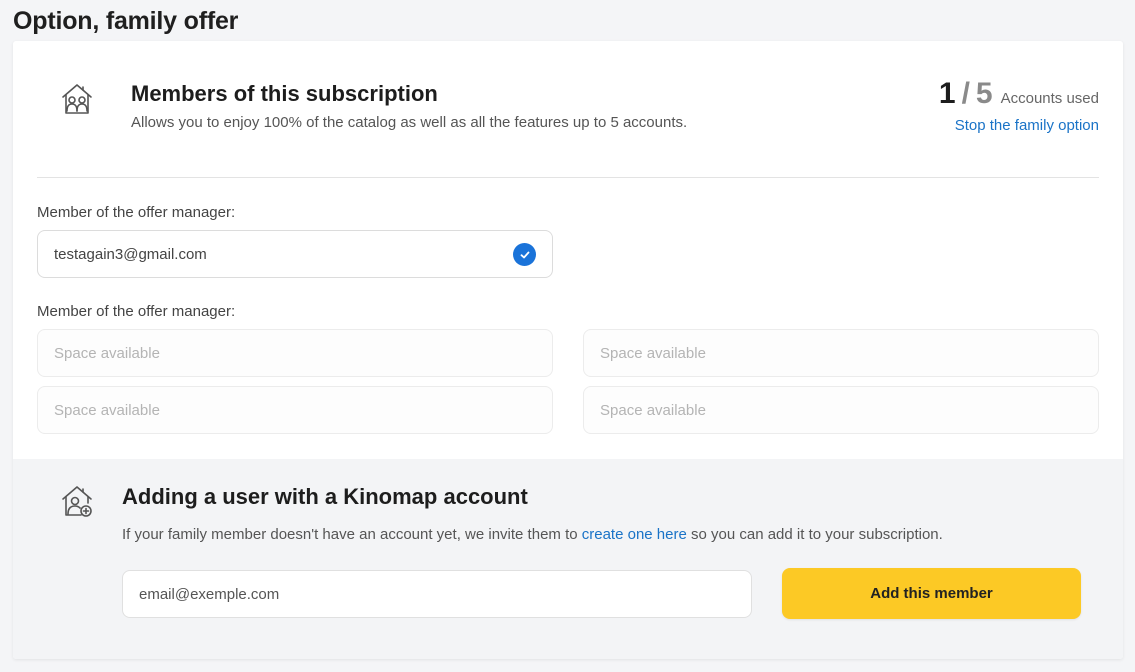 The height and width of the screenshot is (672, 1135). What do you see at coordinates (814, 534) in the screenshot?
I see `add-desc-after: so you can add it to your subscription.` at bounding box center [814, 534].